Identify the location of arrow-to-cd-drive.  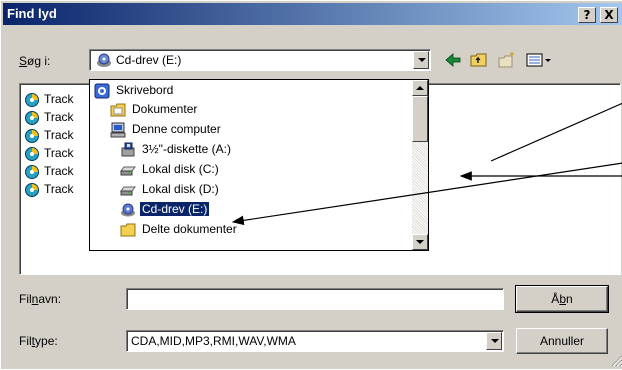
(426, 194).